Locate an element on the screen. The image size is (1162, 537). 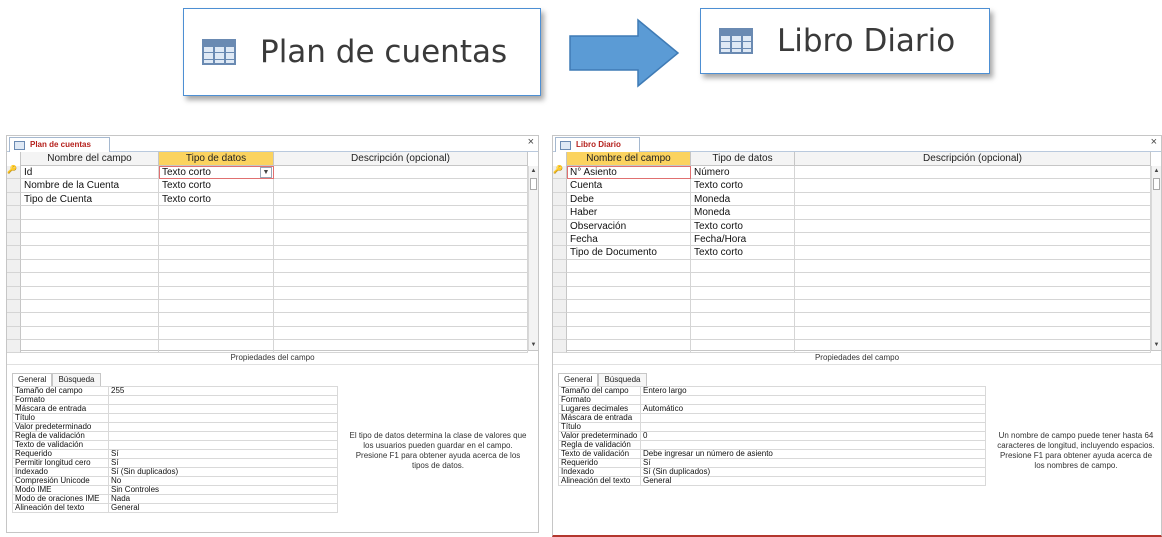
table-row: Fecha Fecha/Hora is located at coordinates (857, 239).